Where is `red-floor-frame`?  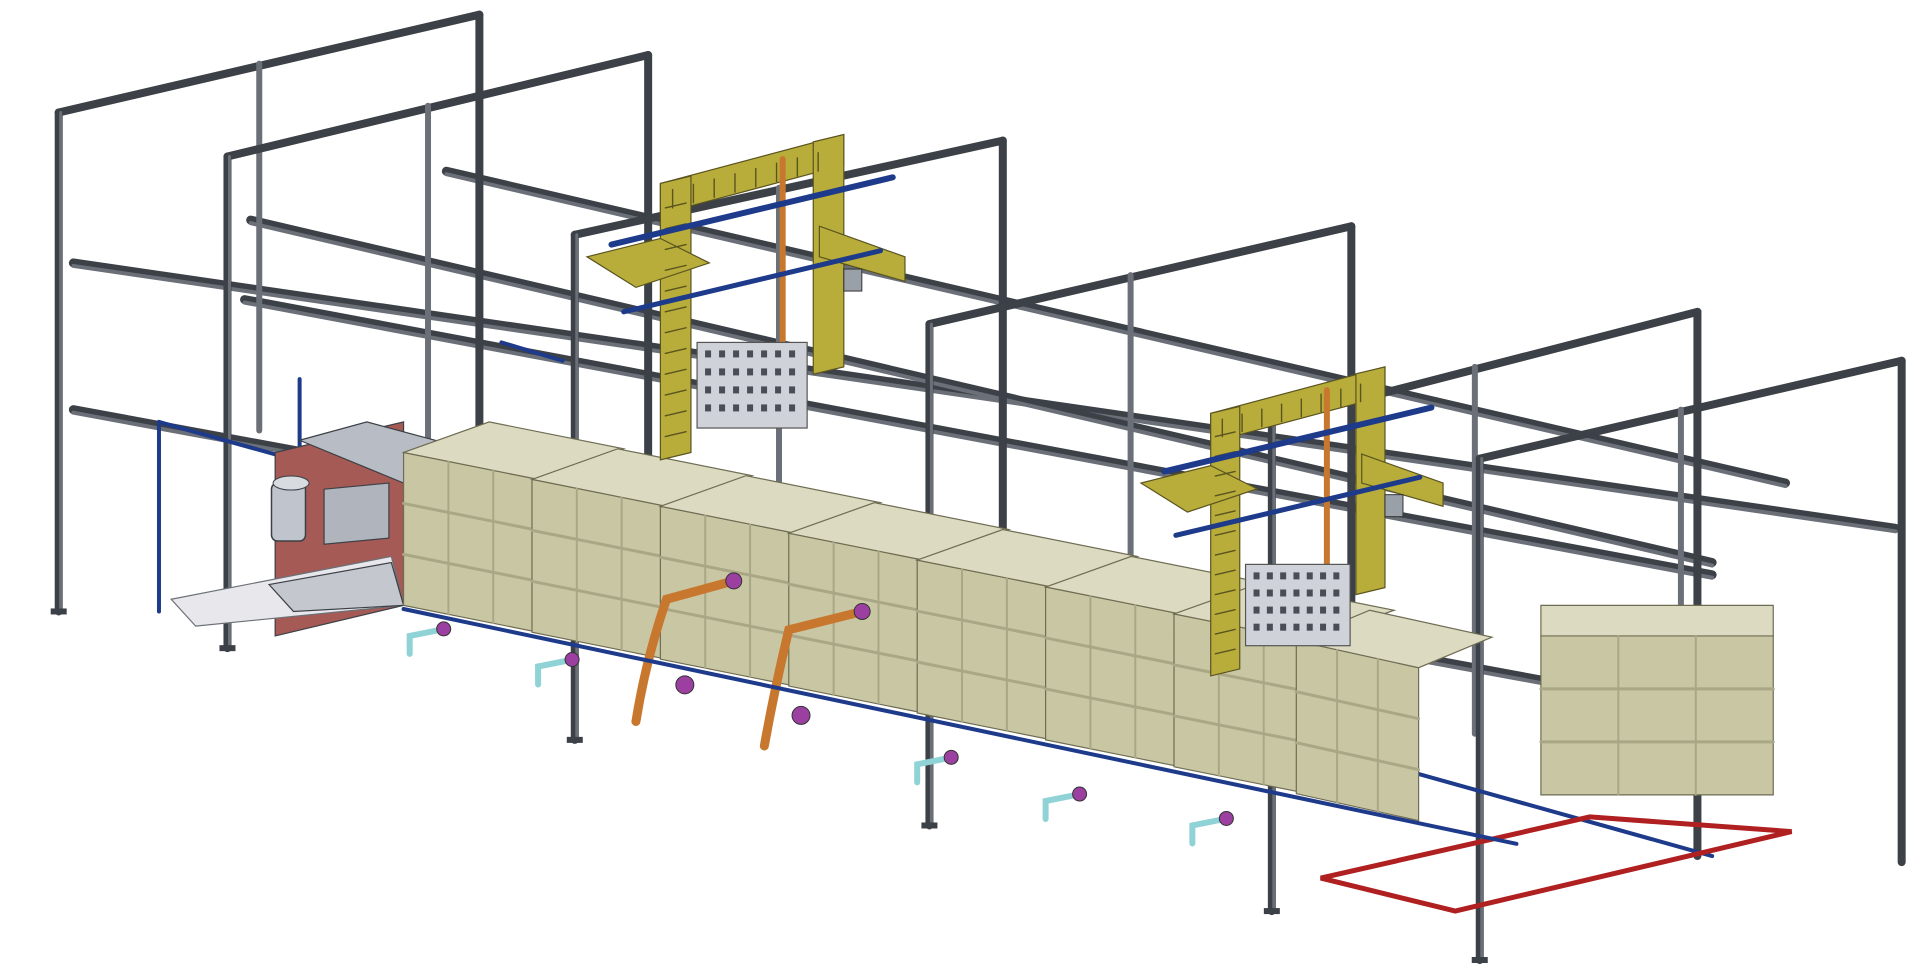
red-floor-frame is located at coordinates (1556, 864).